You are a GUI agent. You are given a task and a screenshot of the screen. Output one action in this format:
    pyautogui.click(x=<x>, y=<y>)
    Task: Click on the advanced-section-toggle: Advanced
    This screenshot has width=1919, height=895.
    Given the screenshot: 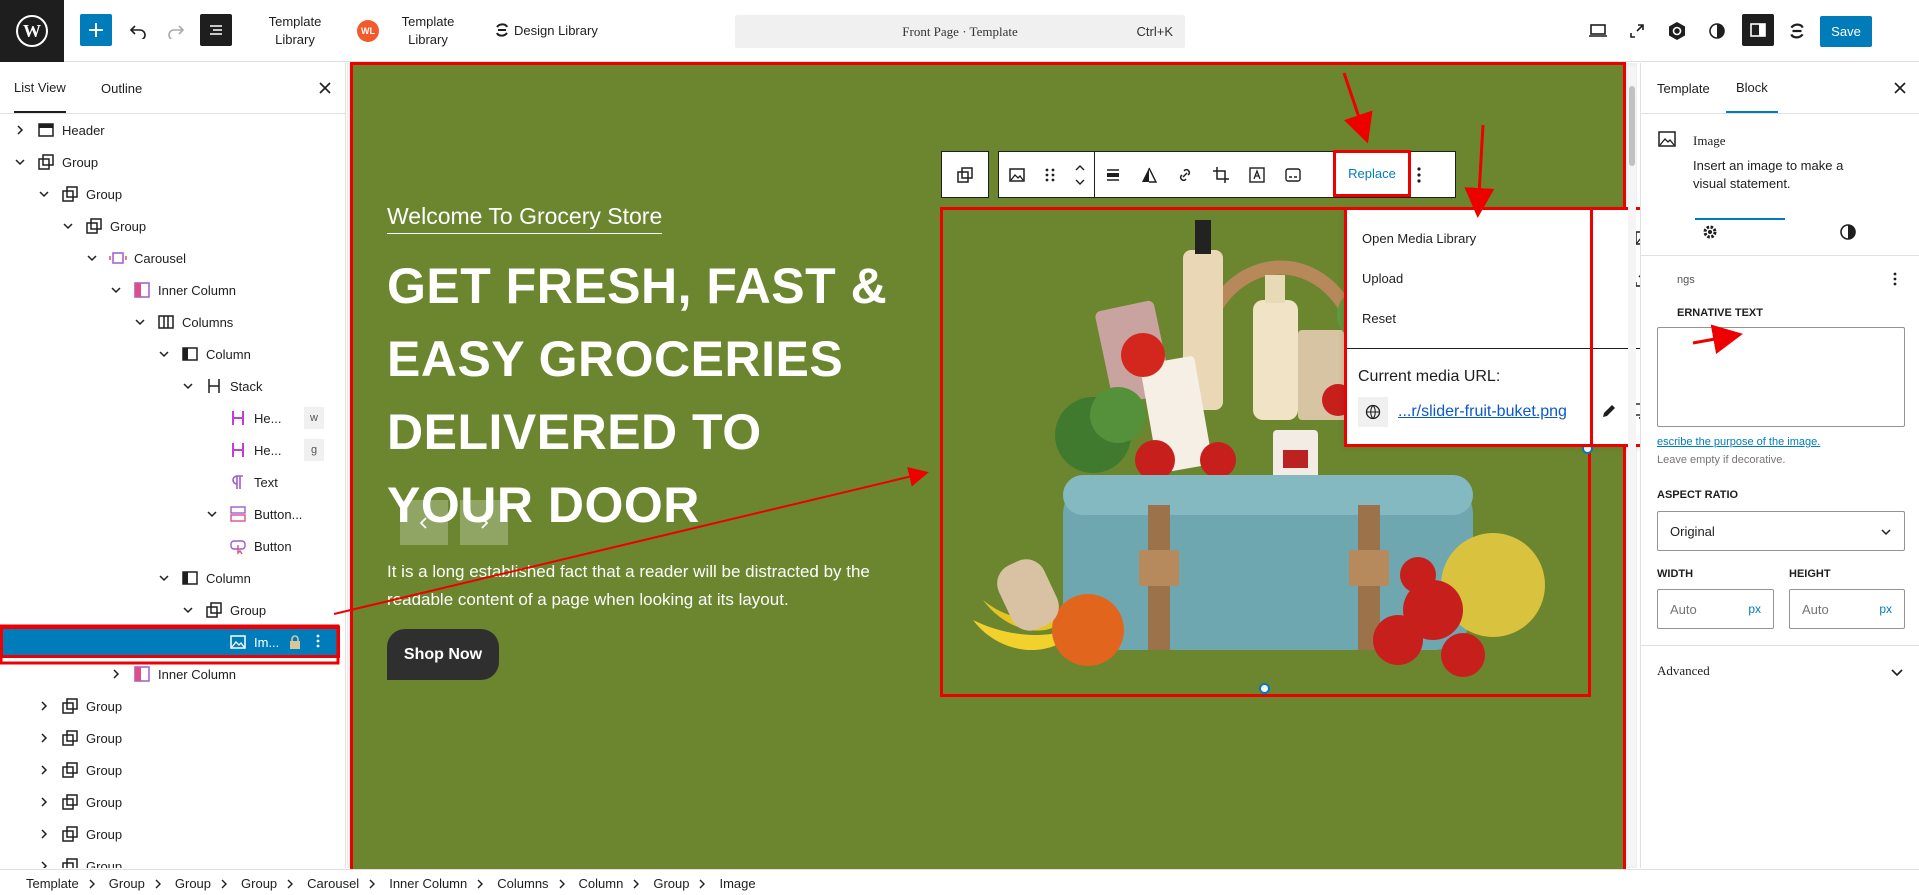 What is the action you would take?
    pyautogui.click(x=1683, y=671)
    